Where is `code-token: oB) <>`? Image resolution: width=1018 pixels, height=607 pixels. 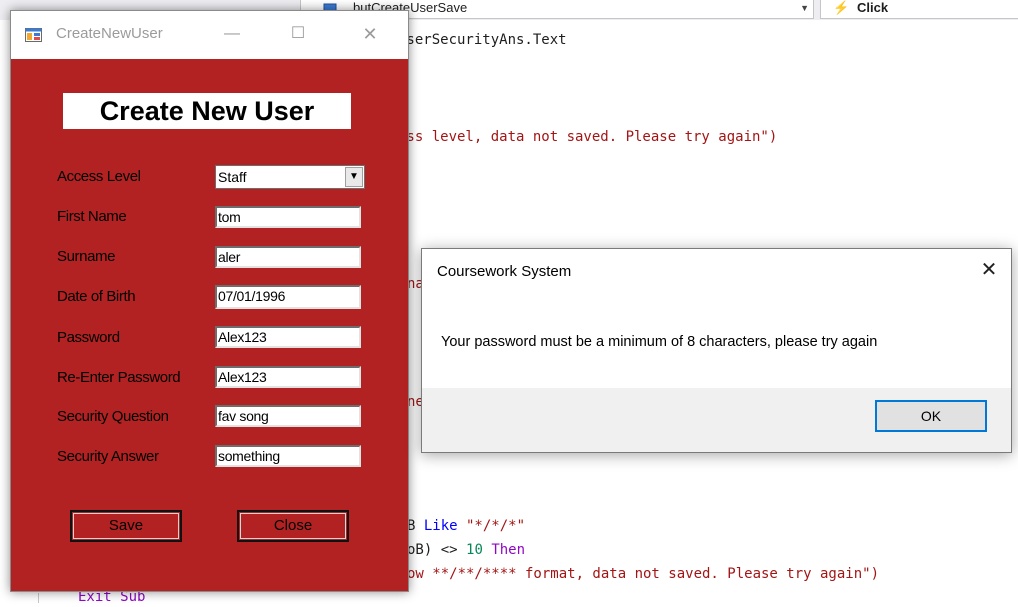
code-token: oB) <> is located at coordinates (437, 550).